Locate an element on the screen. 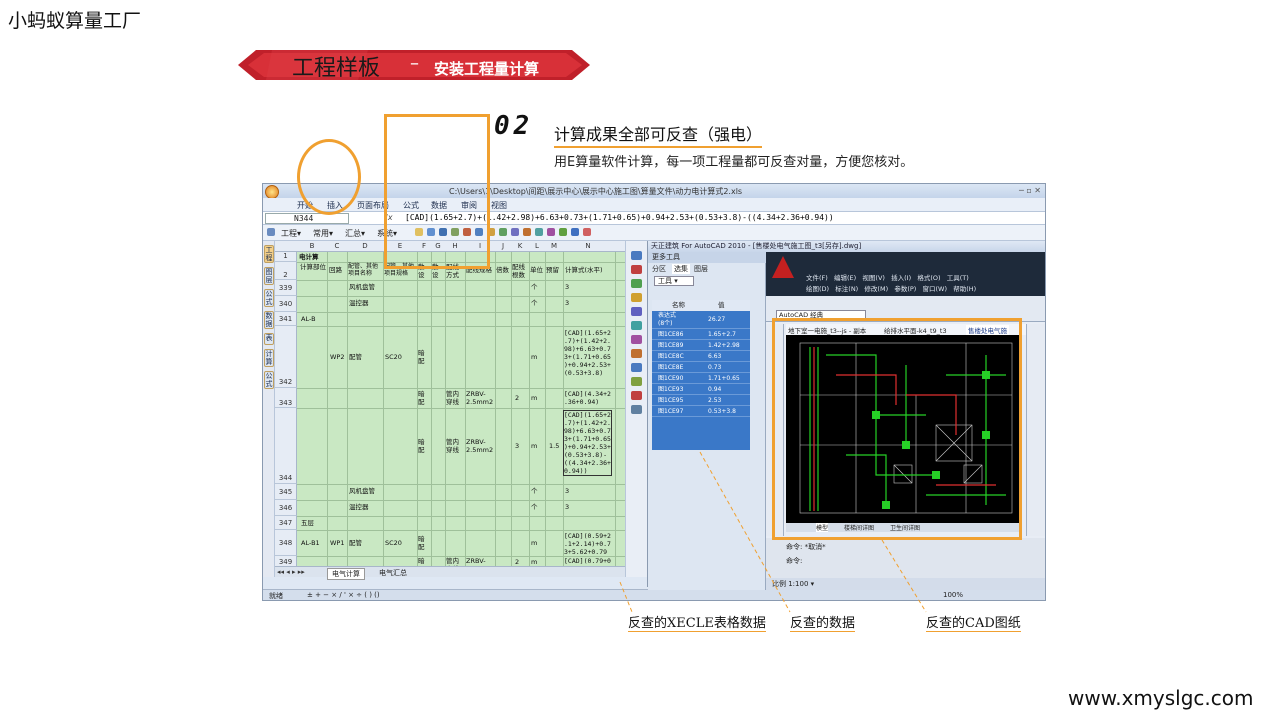  side-tab-data: 数据 is located at coordinates (269, 320).